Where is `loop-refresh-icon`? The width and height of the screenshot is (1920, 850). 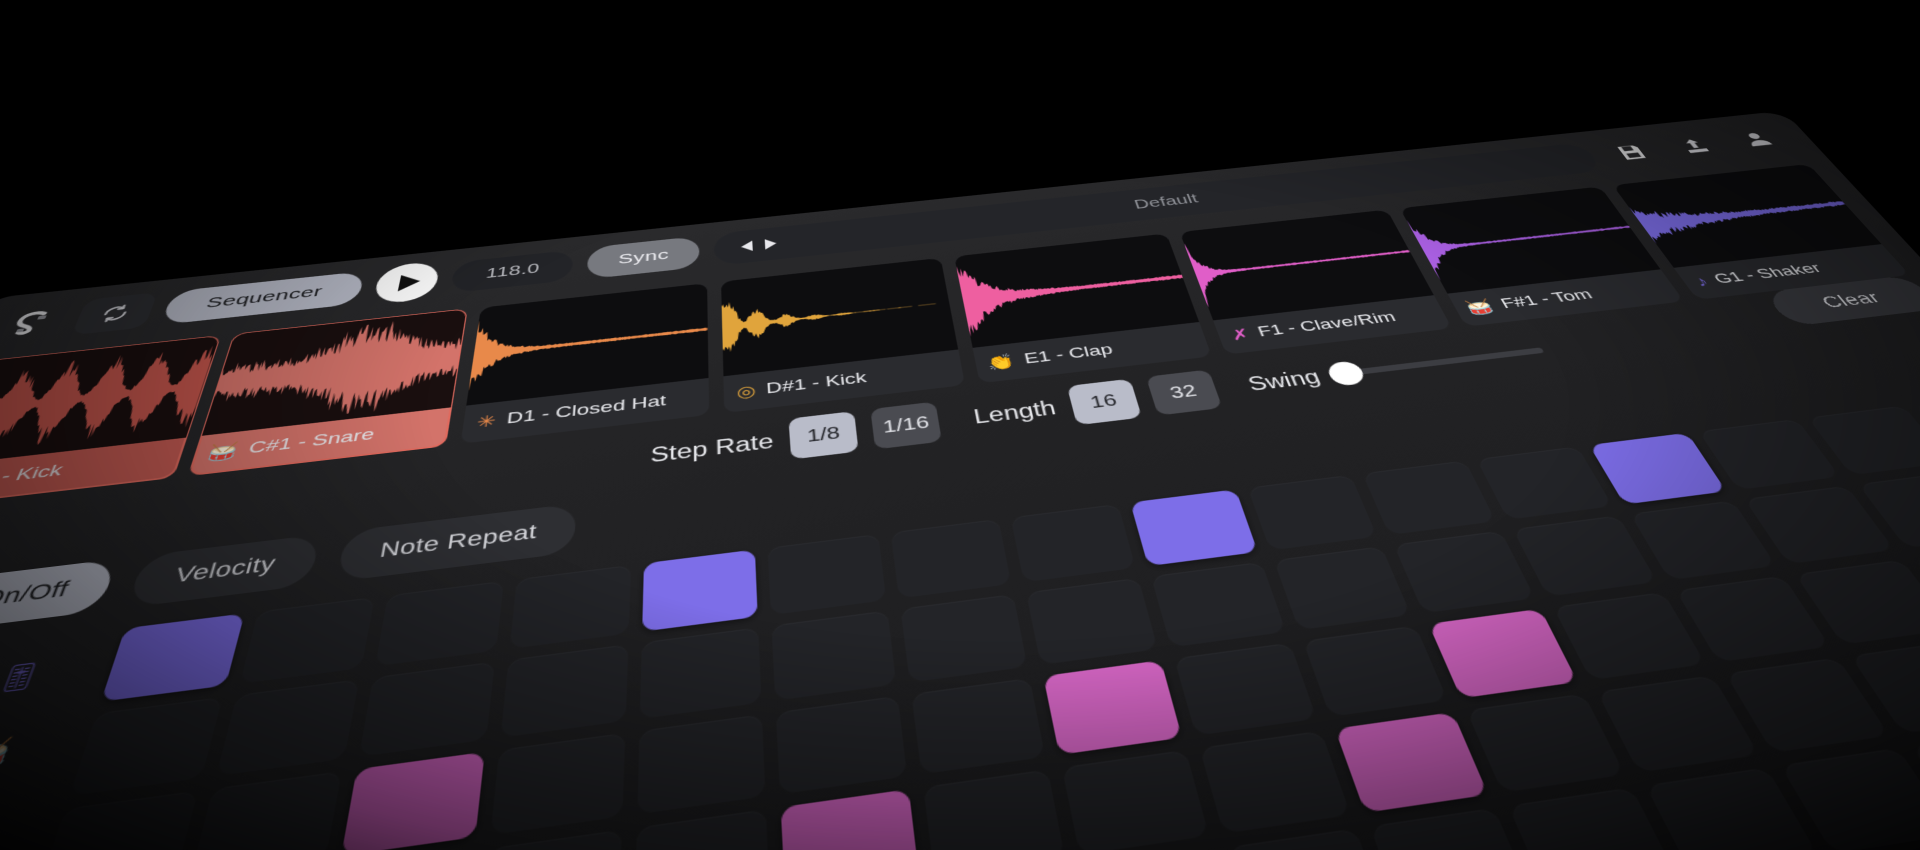 loop-refresh-icon is located at coordinates (115, 313).